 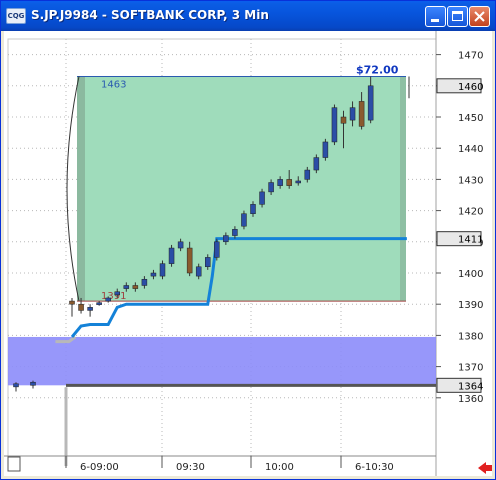 I want to click on price-tick-label: 1440, so click(x=470, y=149).